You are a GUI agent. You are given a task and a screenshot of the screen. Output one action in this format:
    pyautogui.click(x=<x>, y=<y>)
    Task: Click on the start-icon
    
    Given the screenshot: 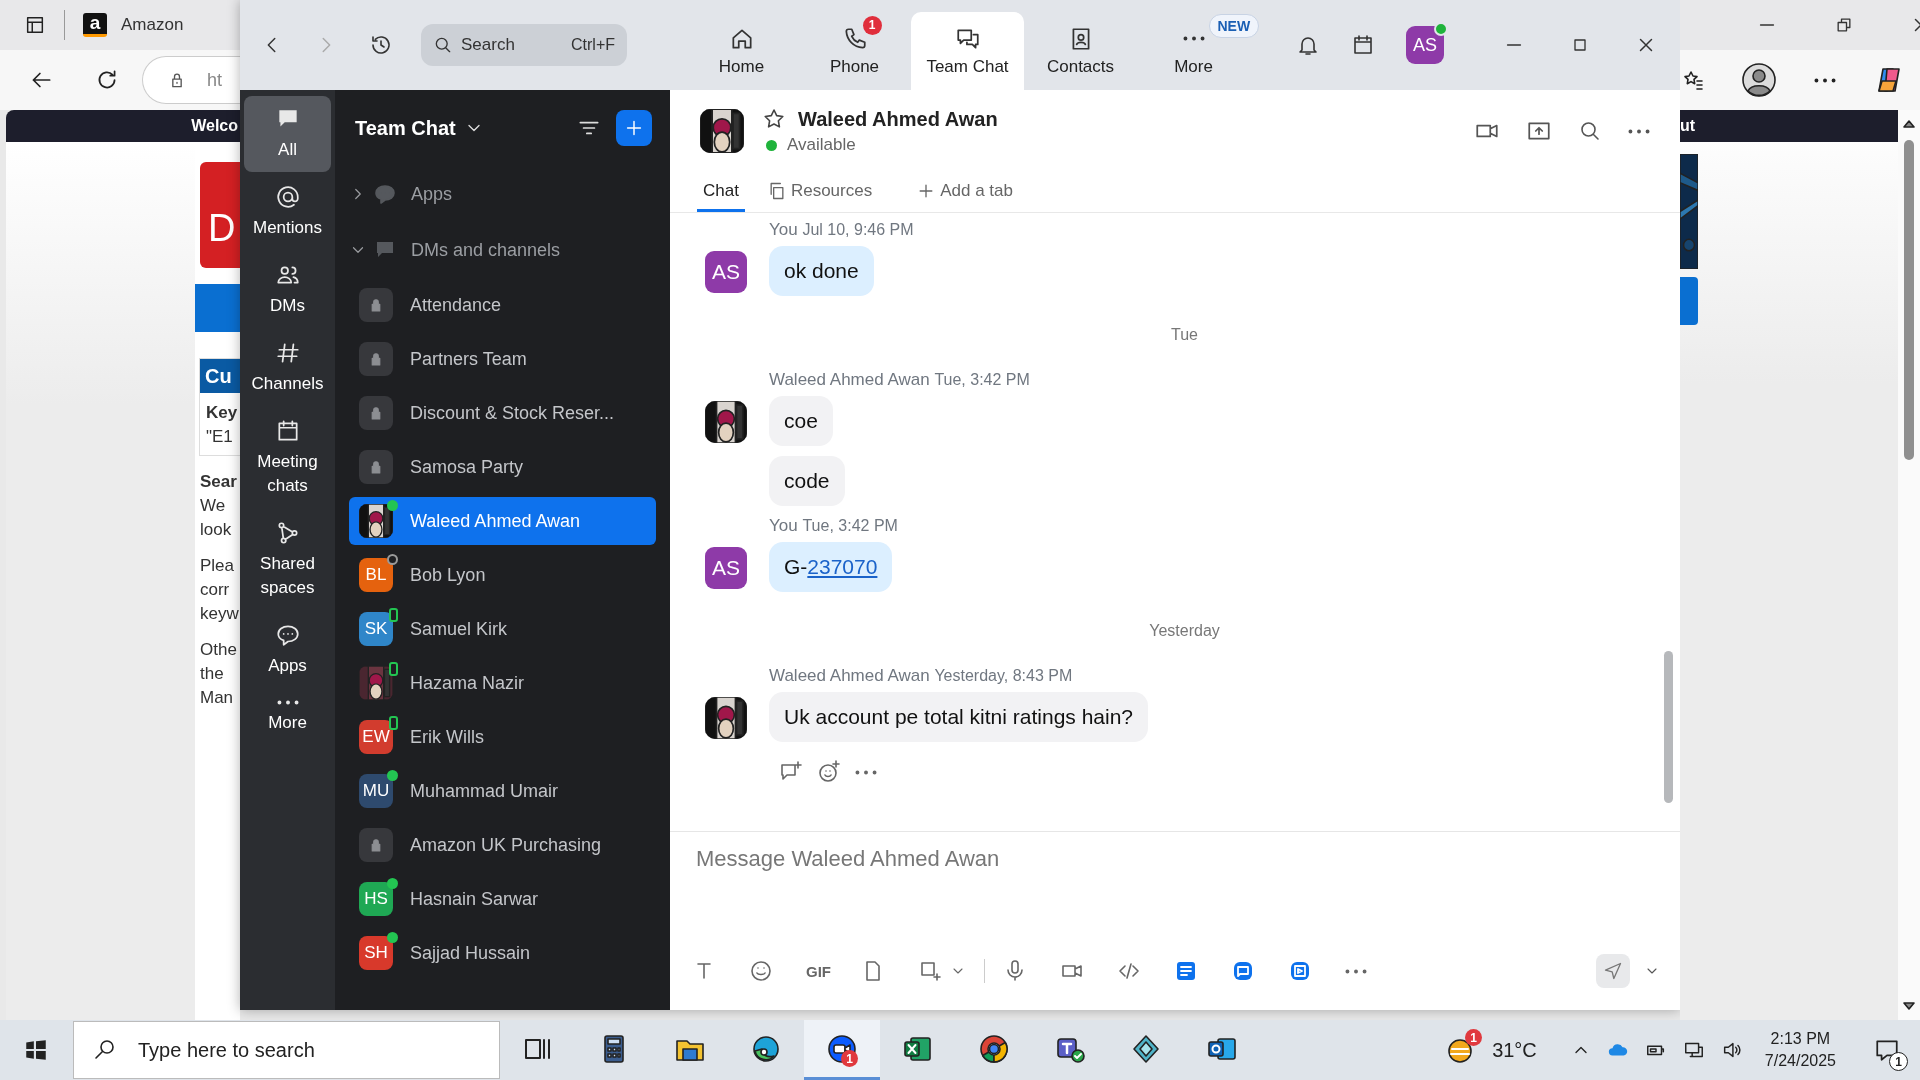 What is the action you would take?
    pyautogui.click(x=36, y=1050)
    